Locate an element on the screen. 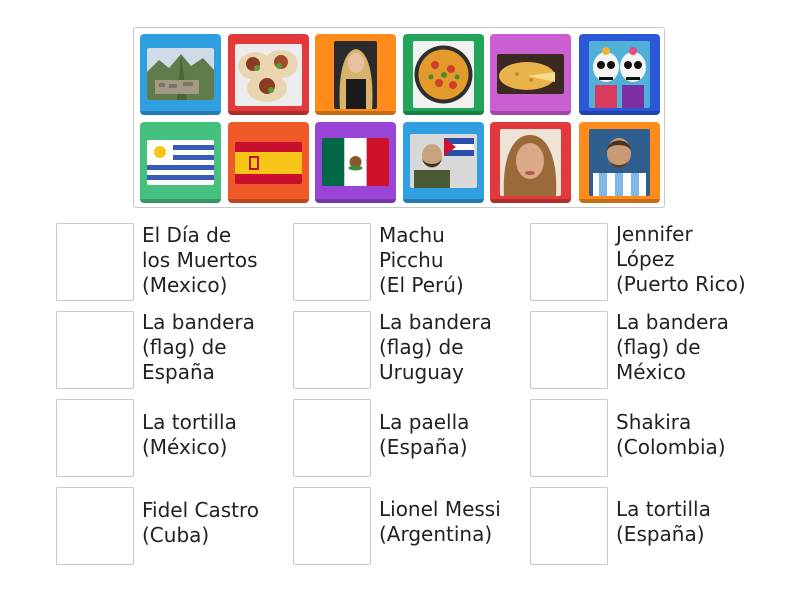 The width and height of the screenshot is (800, 600). tile-mexico-flag is located at coordinates (355, 162).